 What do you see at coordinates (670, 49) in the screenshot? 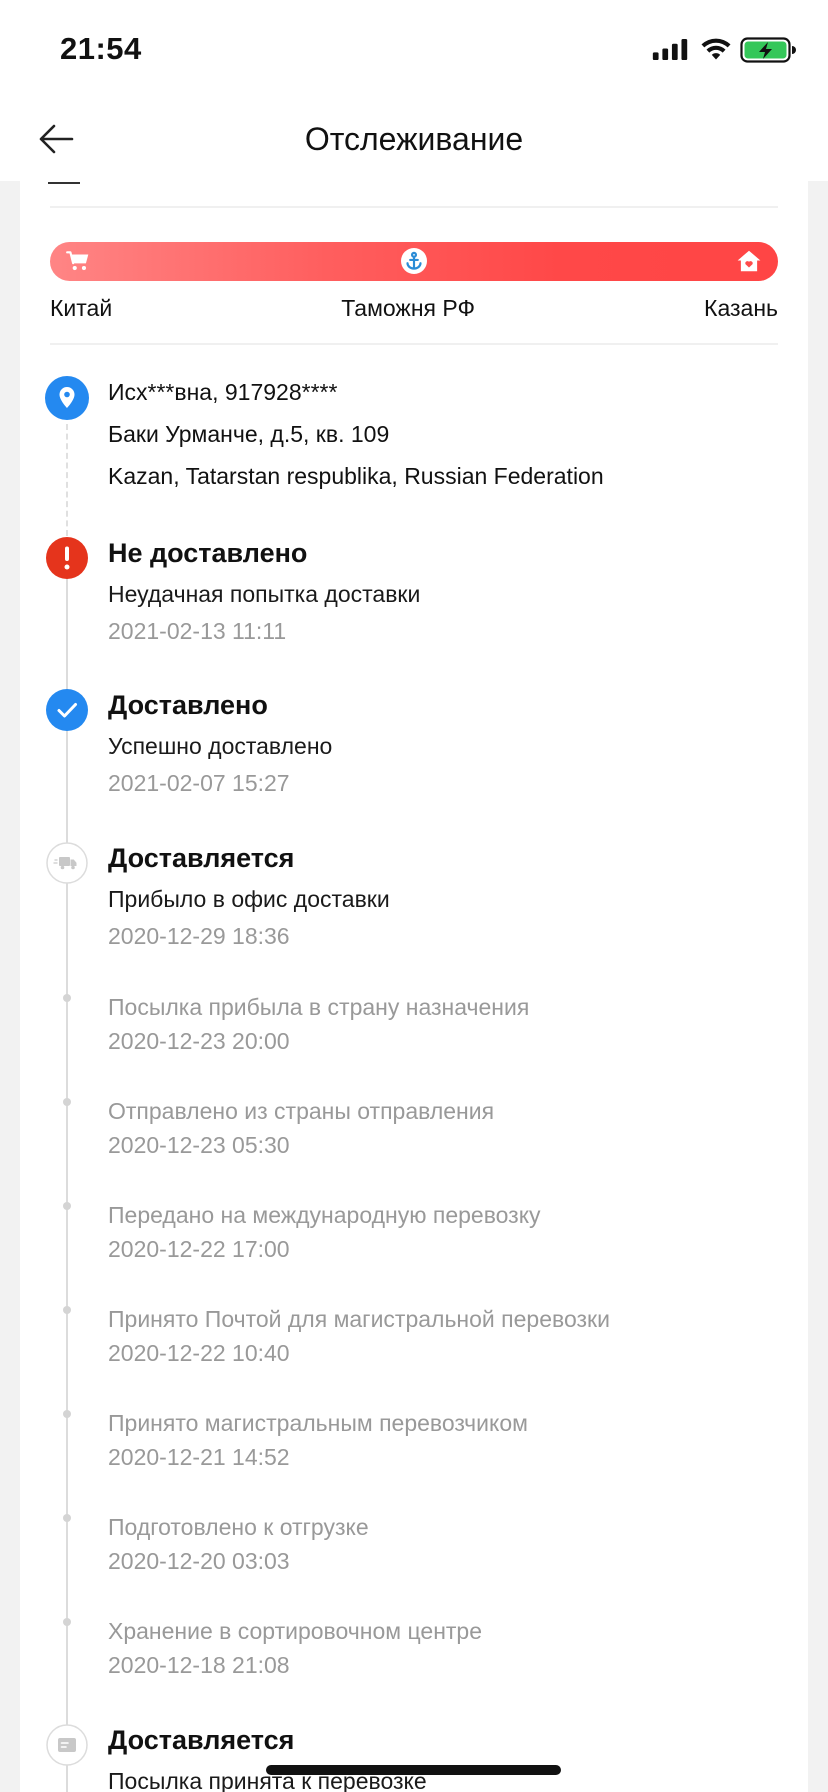
I see `cellular-signal-icon` at bounding box center [670, 49].